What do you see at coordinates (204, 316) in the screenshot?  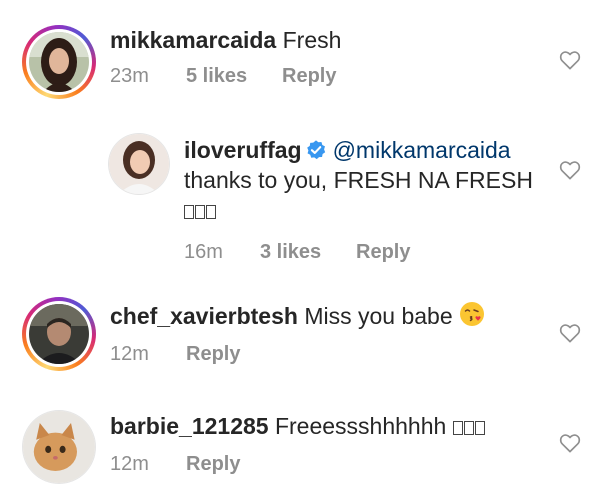 I see `comment-username: chef_xavierbtesh` at bounding box center [204, 316].